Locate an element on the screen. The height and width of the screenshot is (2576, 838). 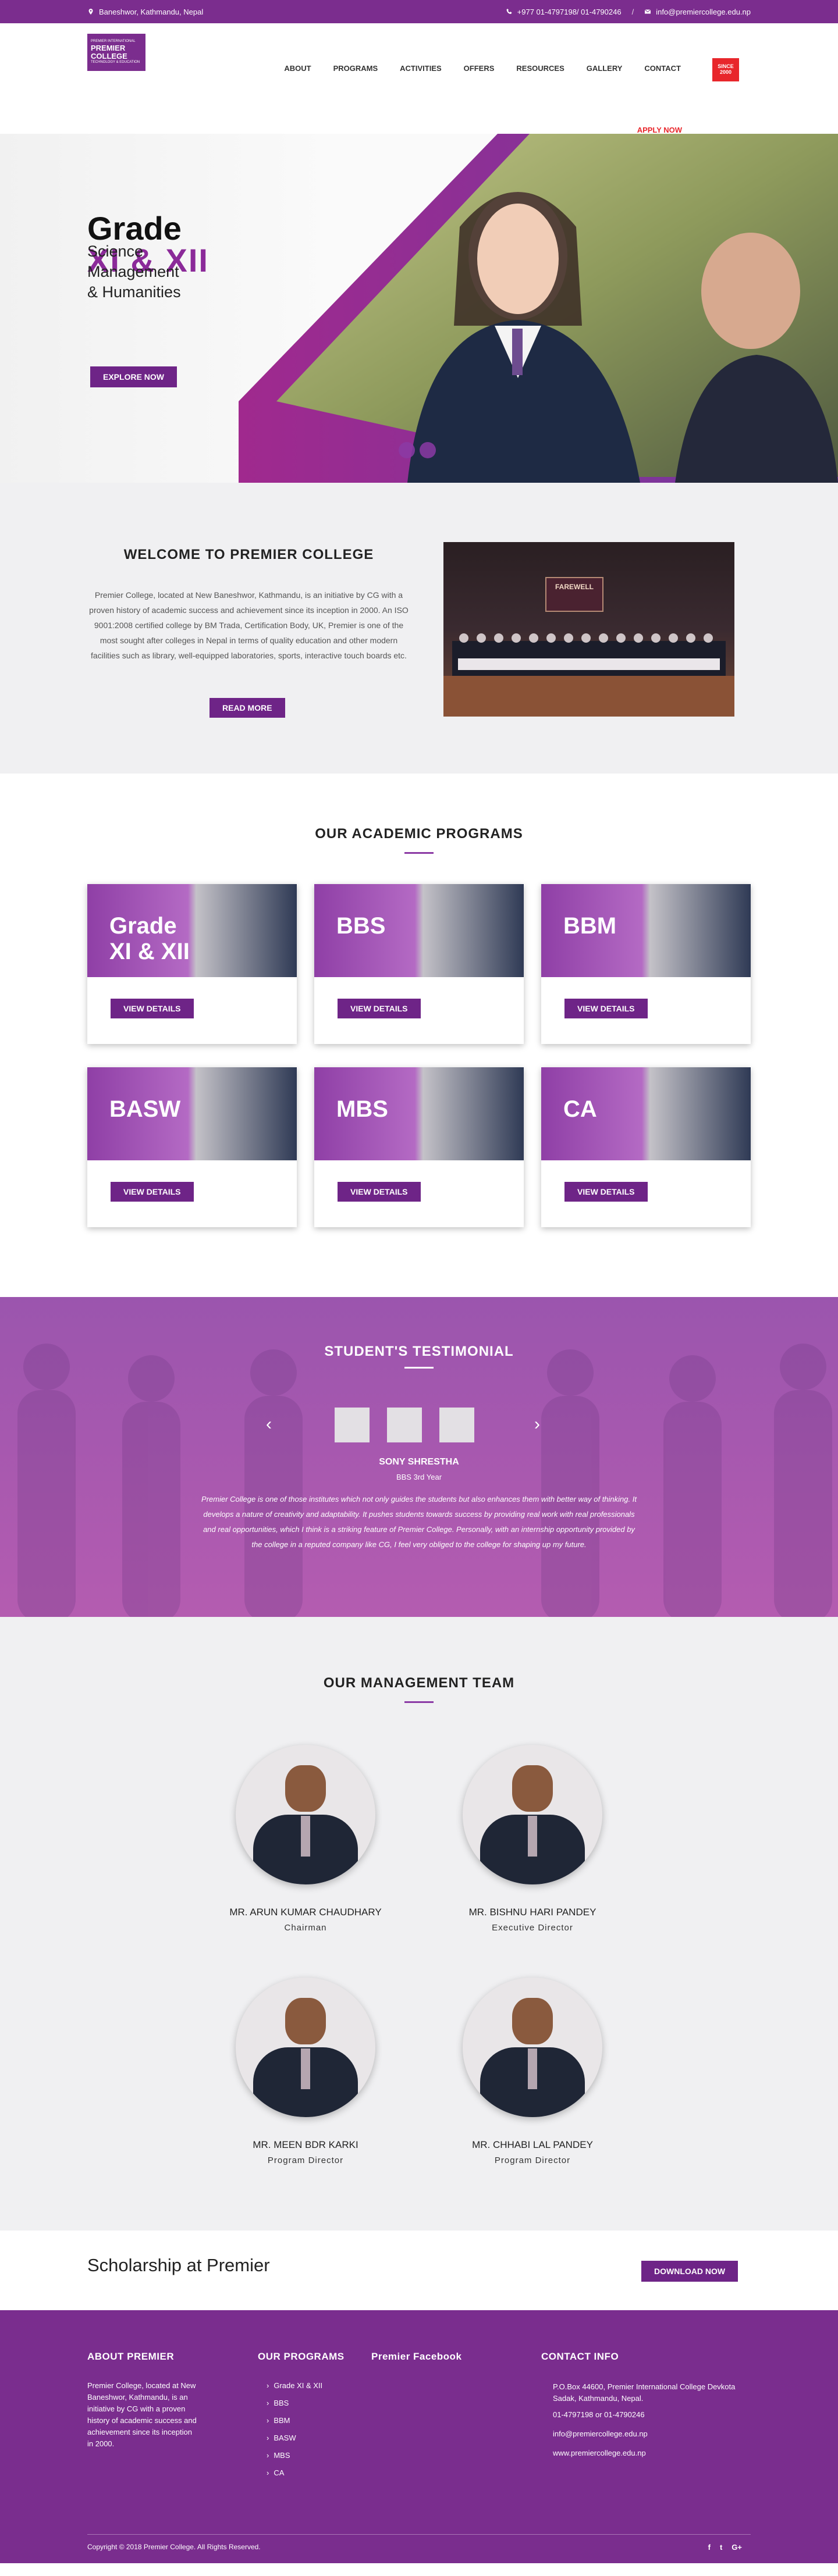
hero-boy-face is located at coordinates (751, 291).